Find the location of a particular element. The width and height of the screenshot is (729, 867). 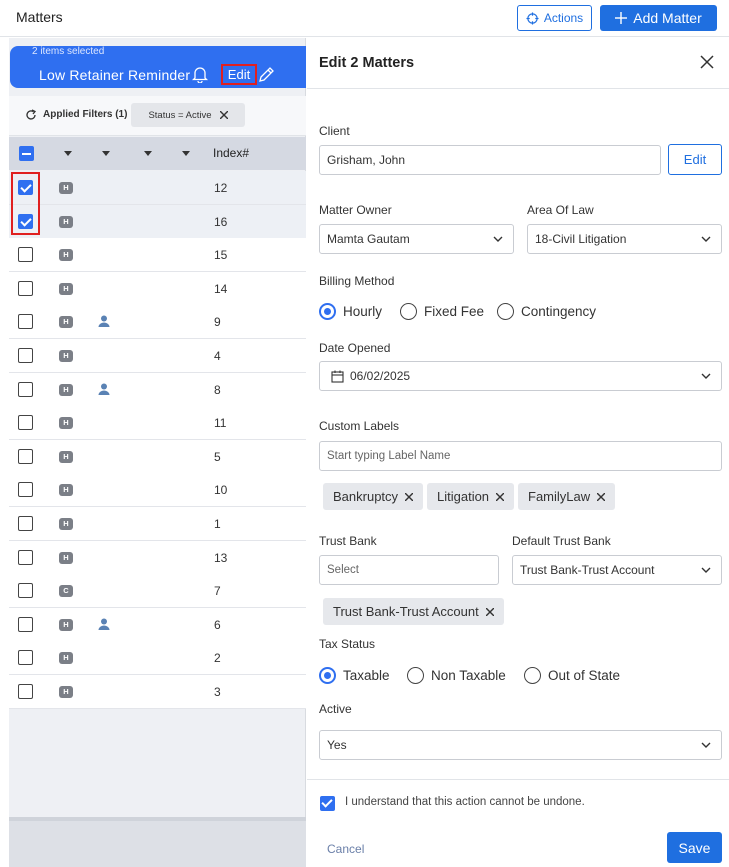

date-opened-picker: 06/02/2025 is located at coordinates (520, 376).